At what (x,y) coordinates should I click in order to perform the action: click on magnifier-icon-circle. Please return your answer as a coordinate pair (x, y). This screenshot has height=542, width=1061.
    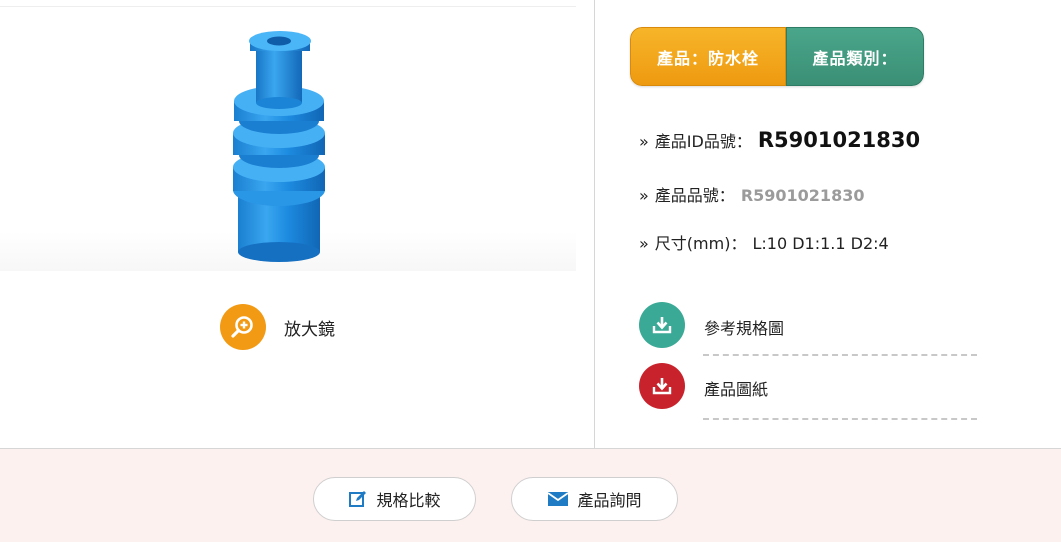
    Looking at the image, I should click on (243, 327).